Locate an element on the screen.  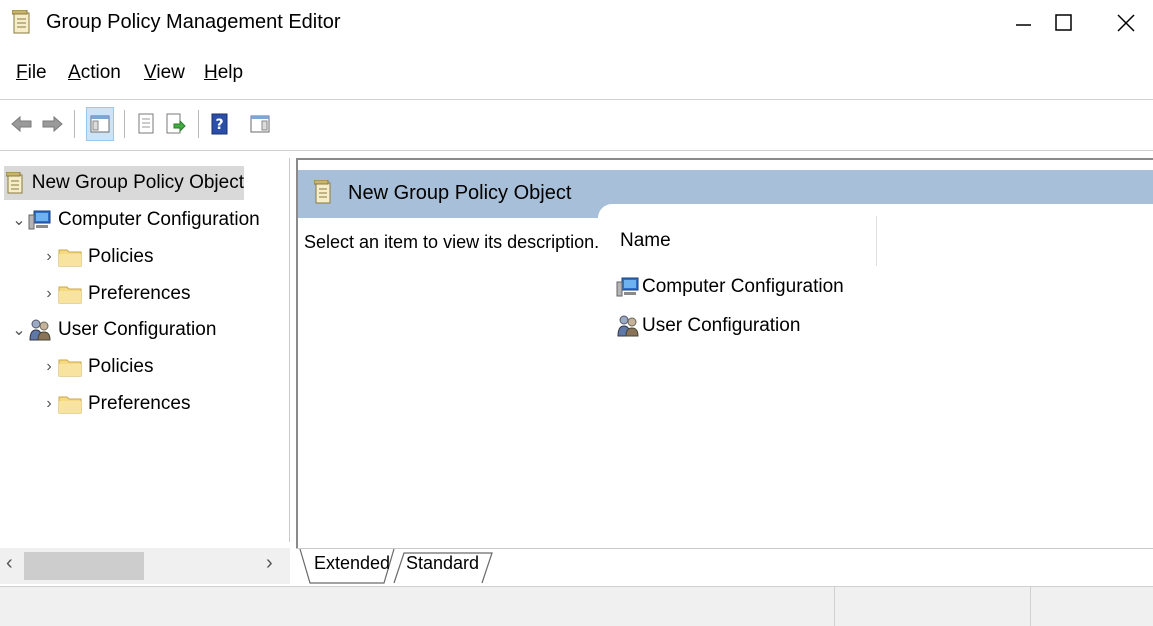
tree-item-user-policies: › Policies is located at coordinates (96, 367).